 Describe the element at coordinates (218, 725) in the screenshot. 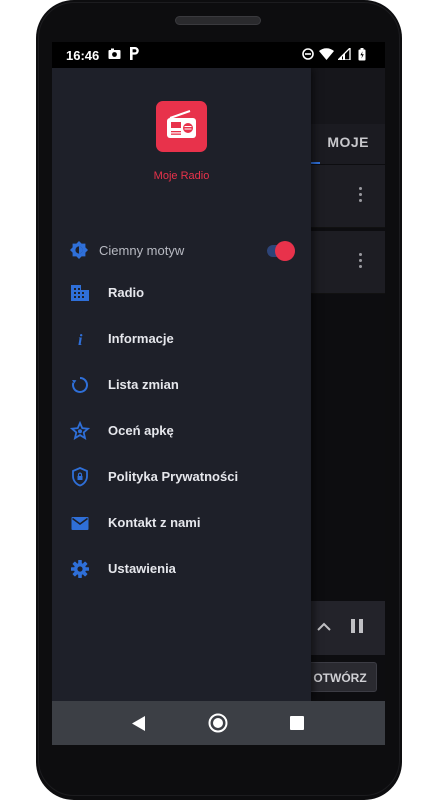

I see `home-icon` at that location.